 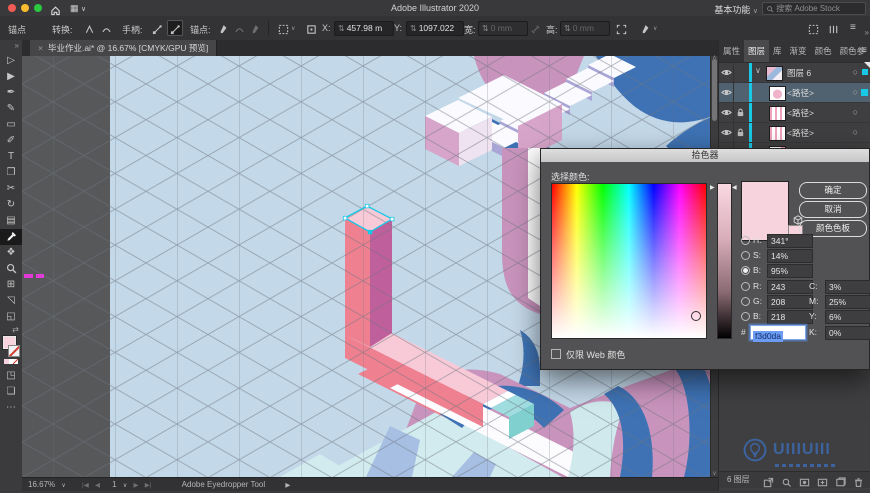 What do you see at coordinates (768, 483) in the screenshot?
I see `collect-export-icon` at bounding box center [768, 483].